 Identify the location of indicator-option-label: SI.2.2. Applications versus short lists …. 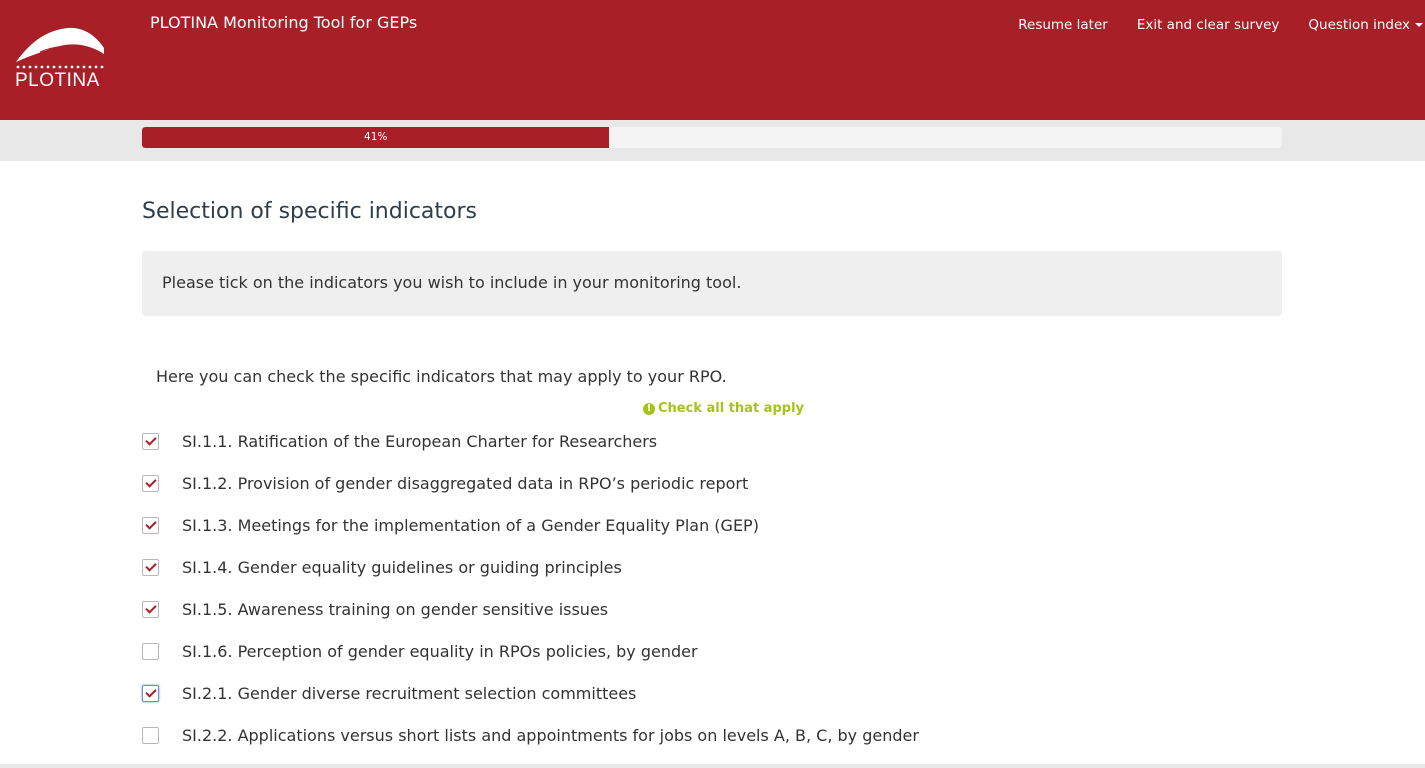
(550, 735).